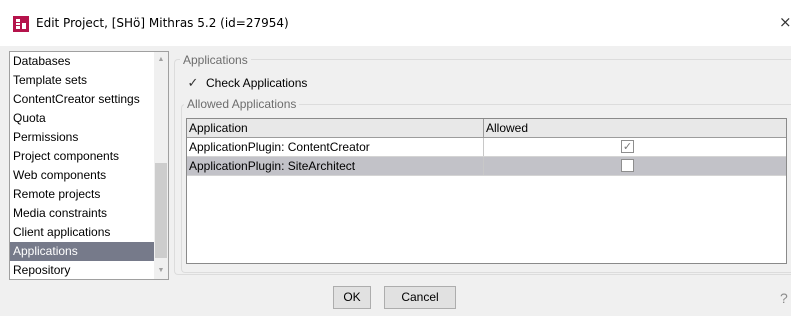 The image size is (791, 316). I want to click on allowed-applications-legend: Allowed Applications, so click(242, 104).